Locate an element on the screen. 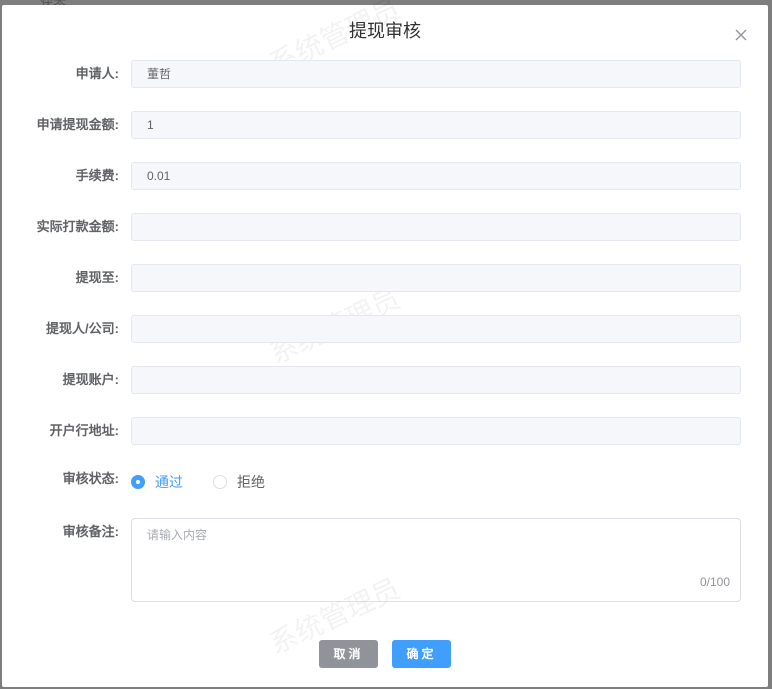 The width and height of the screenshot is (772, 689). field-label: 提现至: is located at coordinates (97, 277).